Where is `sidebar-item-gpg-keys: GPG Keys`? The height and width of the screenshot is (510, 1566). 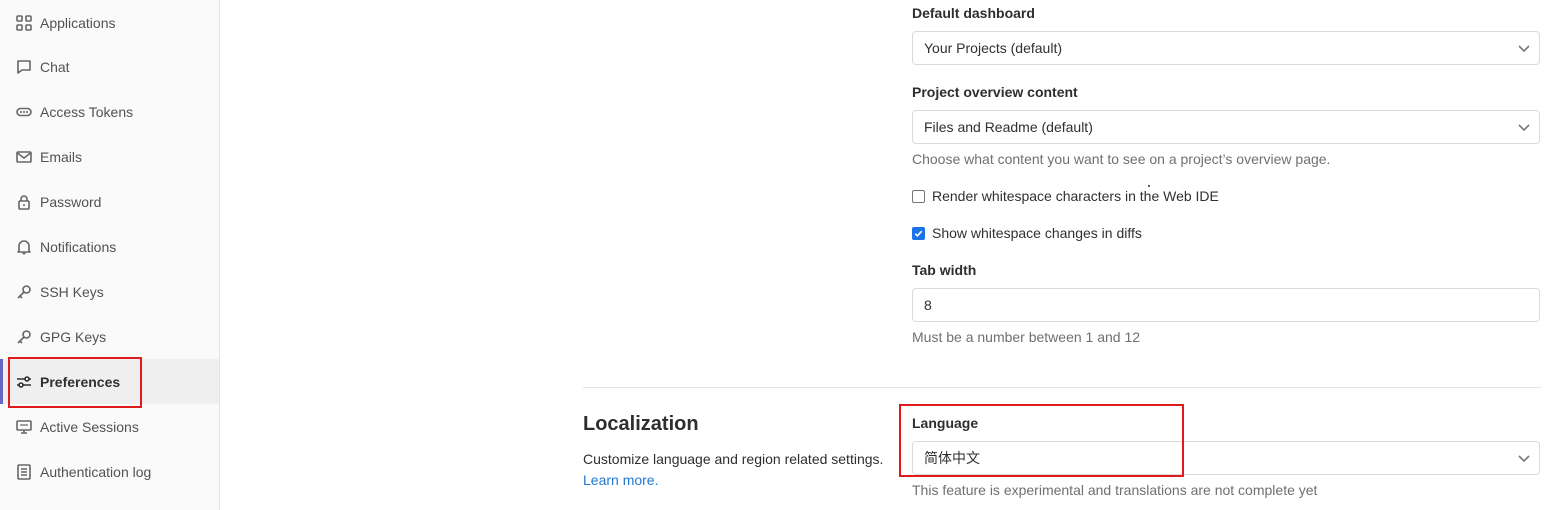 sidebar-item-gpg-keys: GPG Keys is located at coordinates (109, 336).